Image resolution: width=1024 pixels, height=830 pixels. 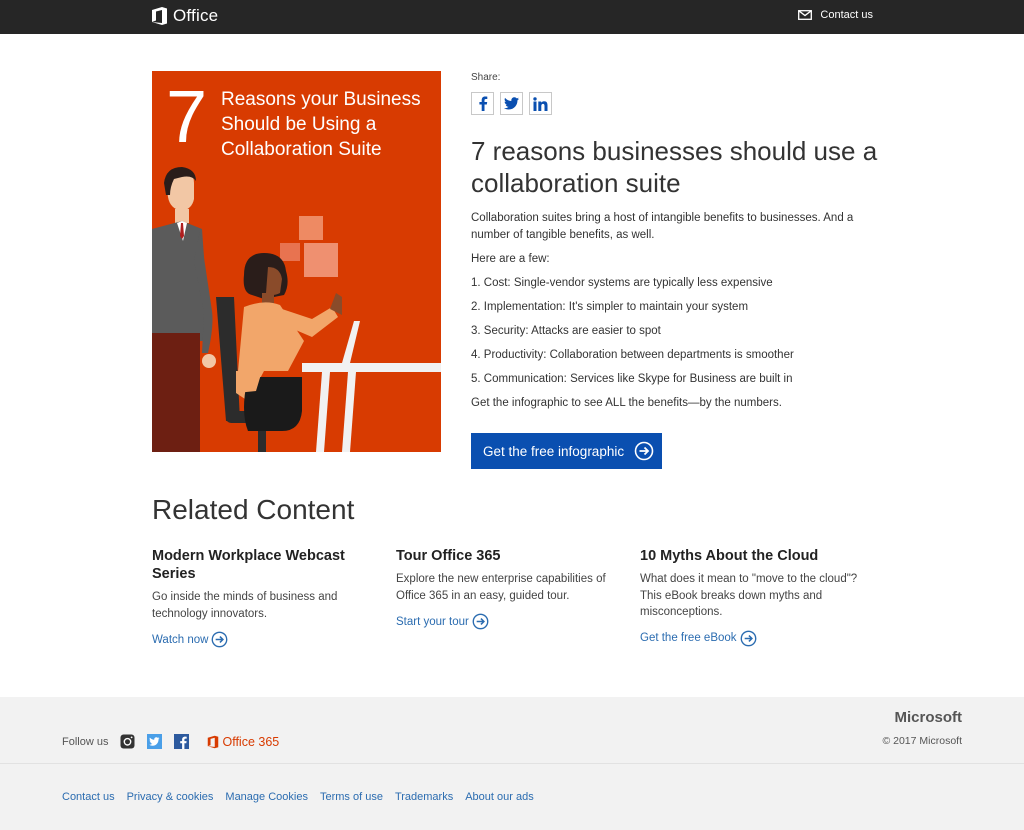 I want to click on twitter-share-button, so click(x=511, y=103).